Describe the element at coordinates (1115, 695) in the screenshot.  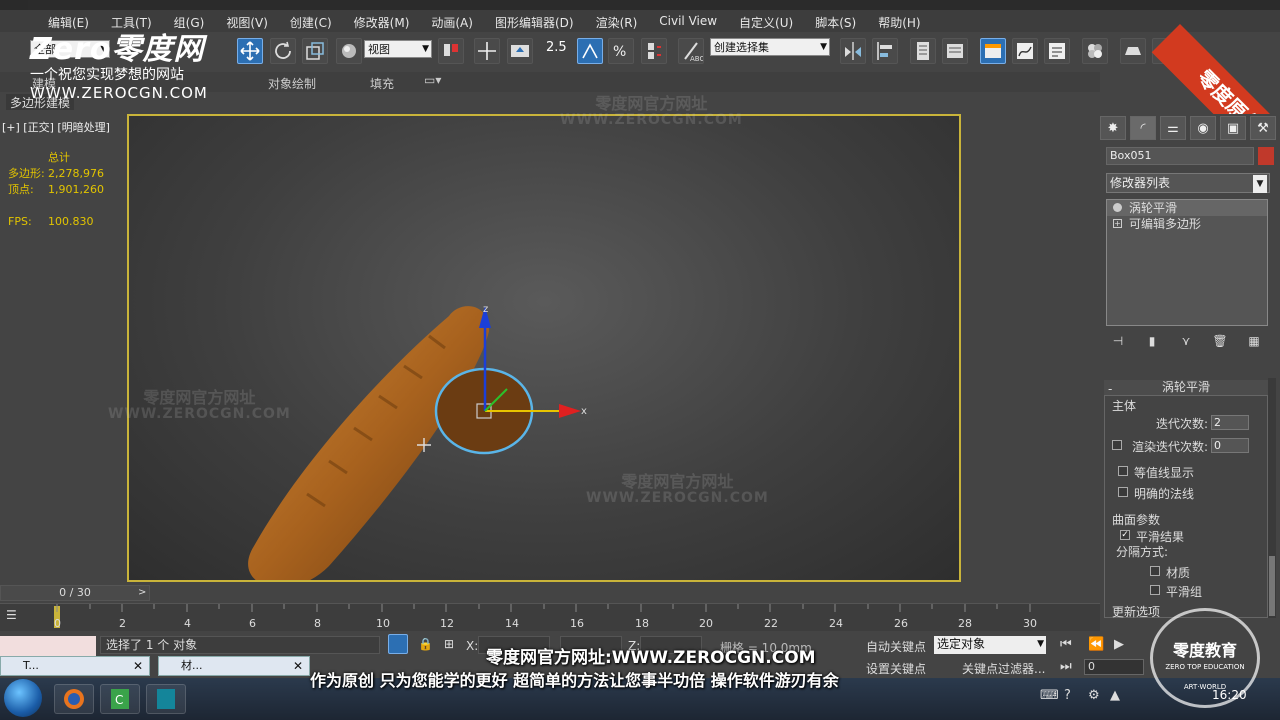
I see `tray-expand-icon: ▲` at that location.